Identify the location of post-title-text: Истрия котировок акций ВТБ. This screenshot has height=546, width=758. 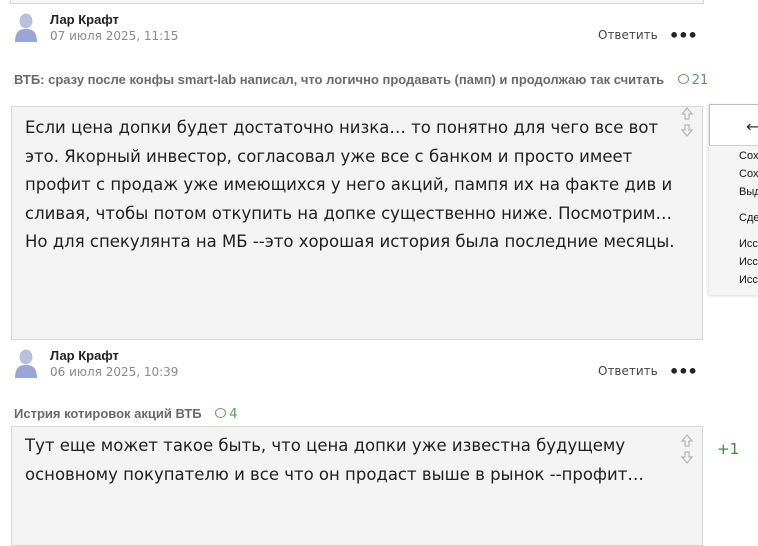
(108, 413).